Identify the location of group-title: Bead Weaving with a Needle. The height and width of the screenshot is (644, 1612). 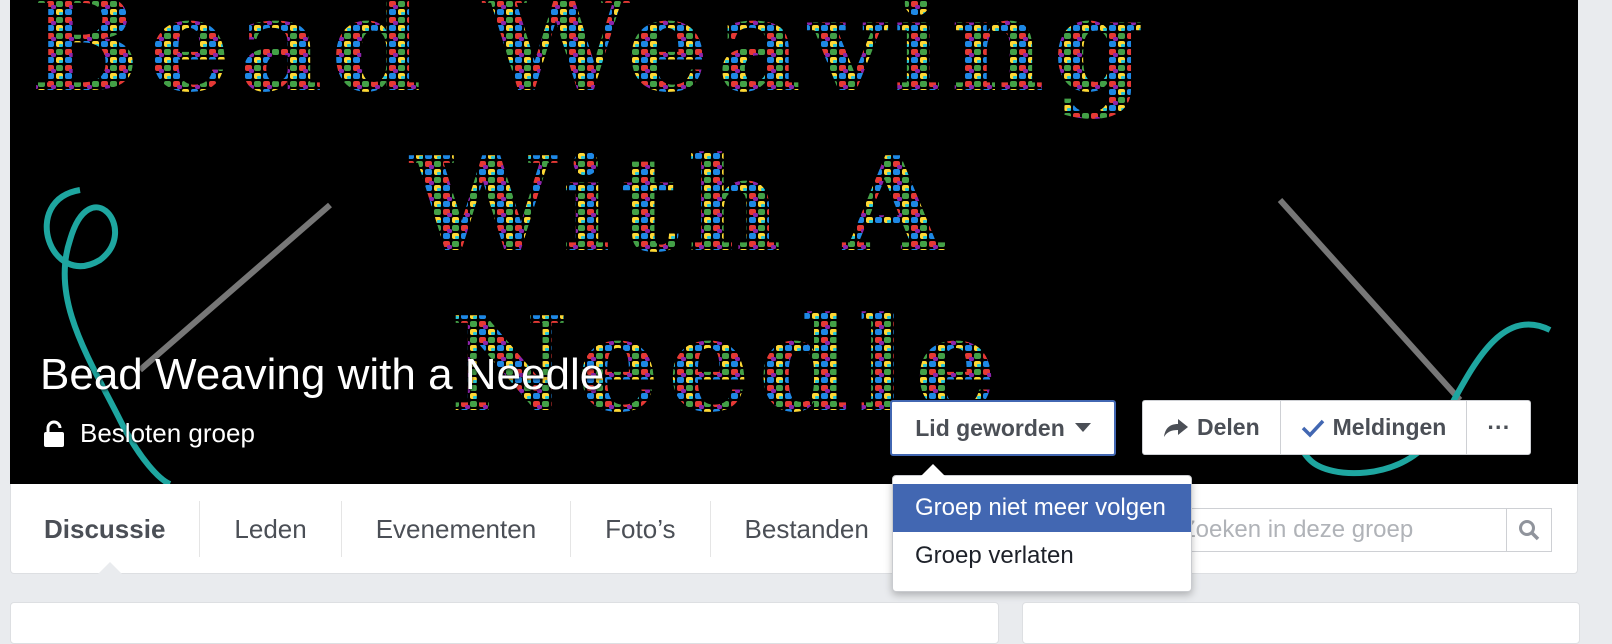
(322, 375).